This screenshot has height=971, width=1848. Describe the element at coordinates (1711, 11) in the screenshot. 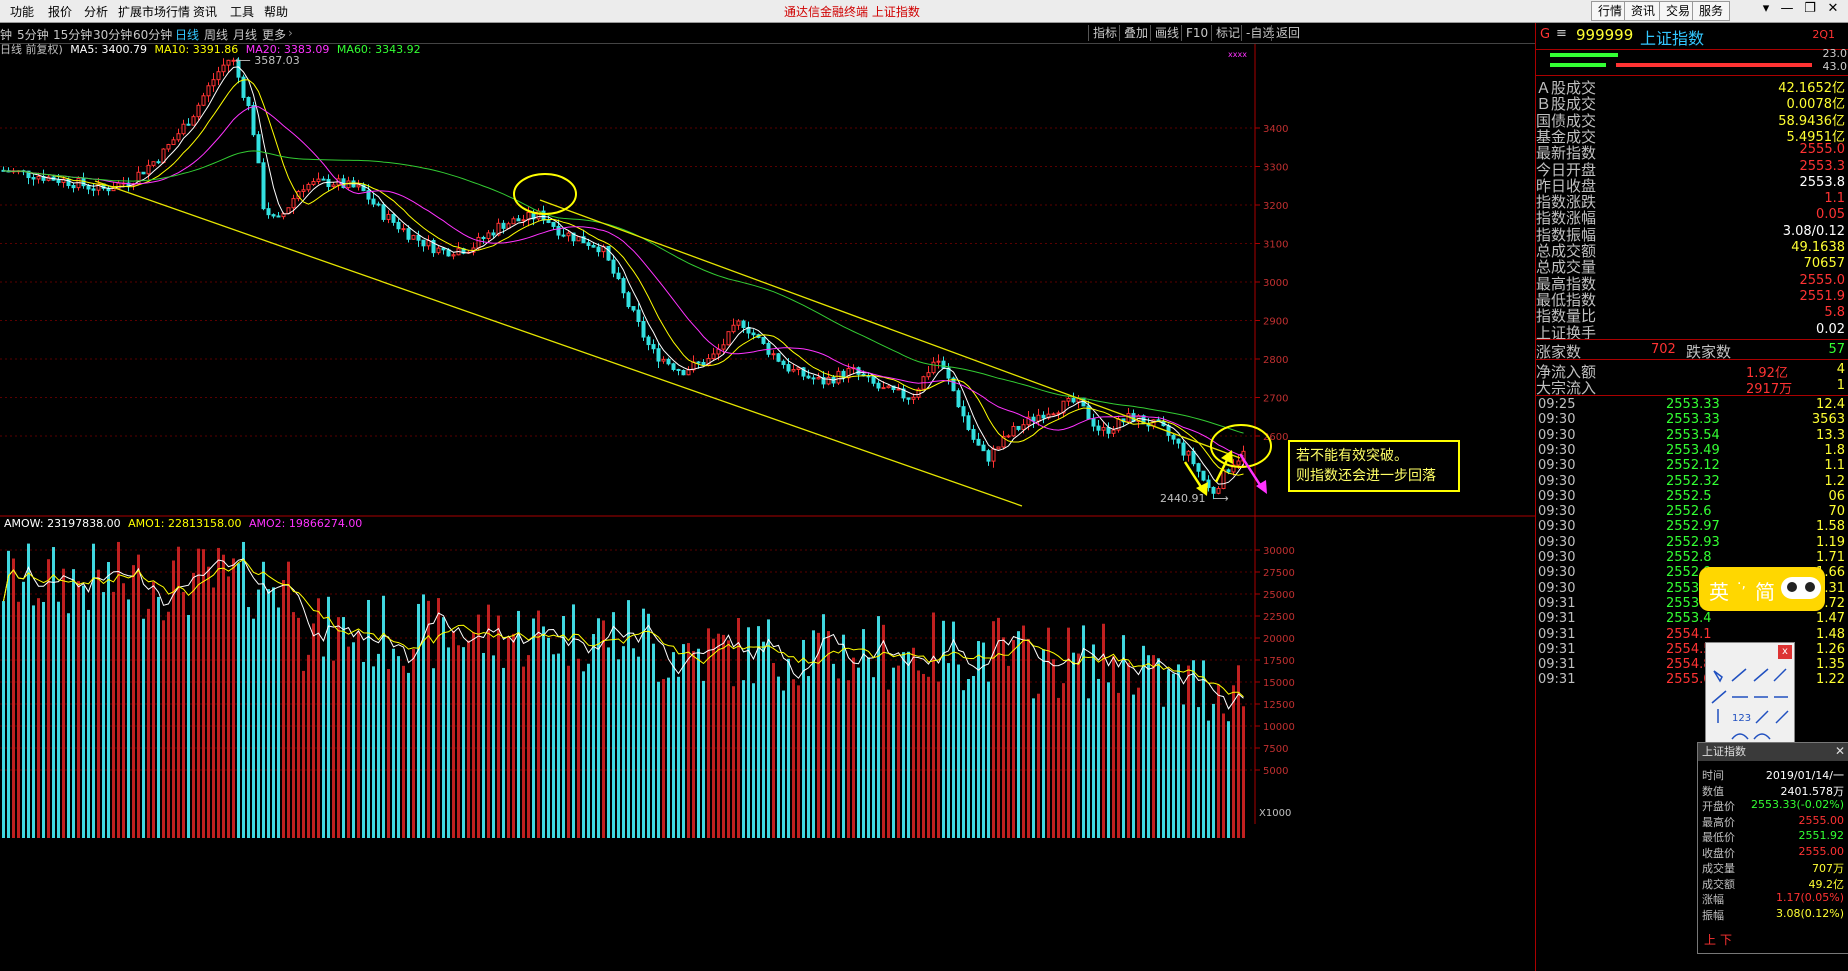

I see `top-button-service: 服务` at that location.